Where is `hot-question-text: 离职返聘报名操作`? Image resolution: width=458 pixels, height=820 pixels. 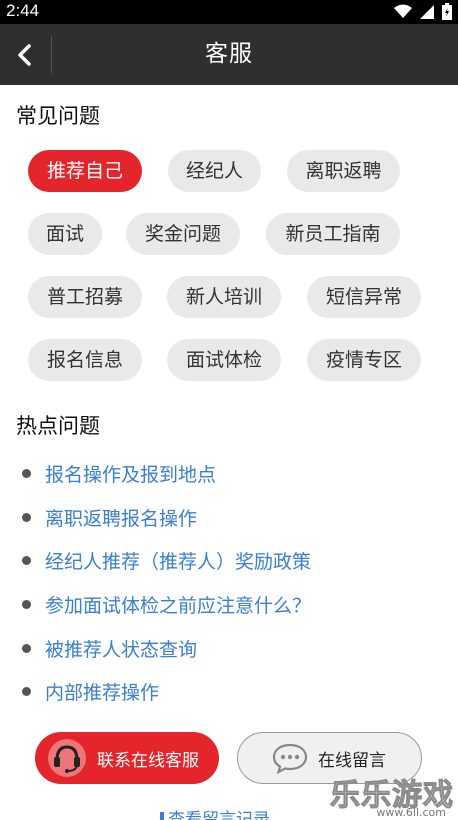 hot-question-text: 离职返聘报名操作 is located at coordinates (121, 518).